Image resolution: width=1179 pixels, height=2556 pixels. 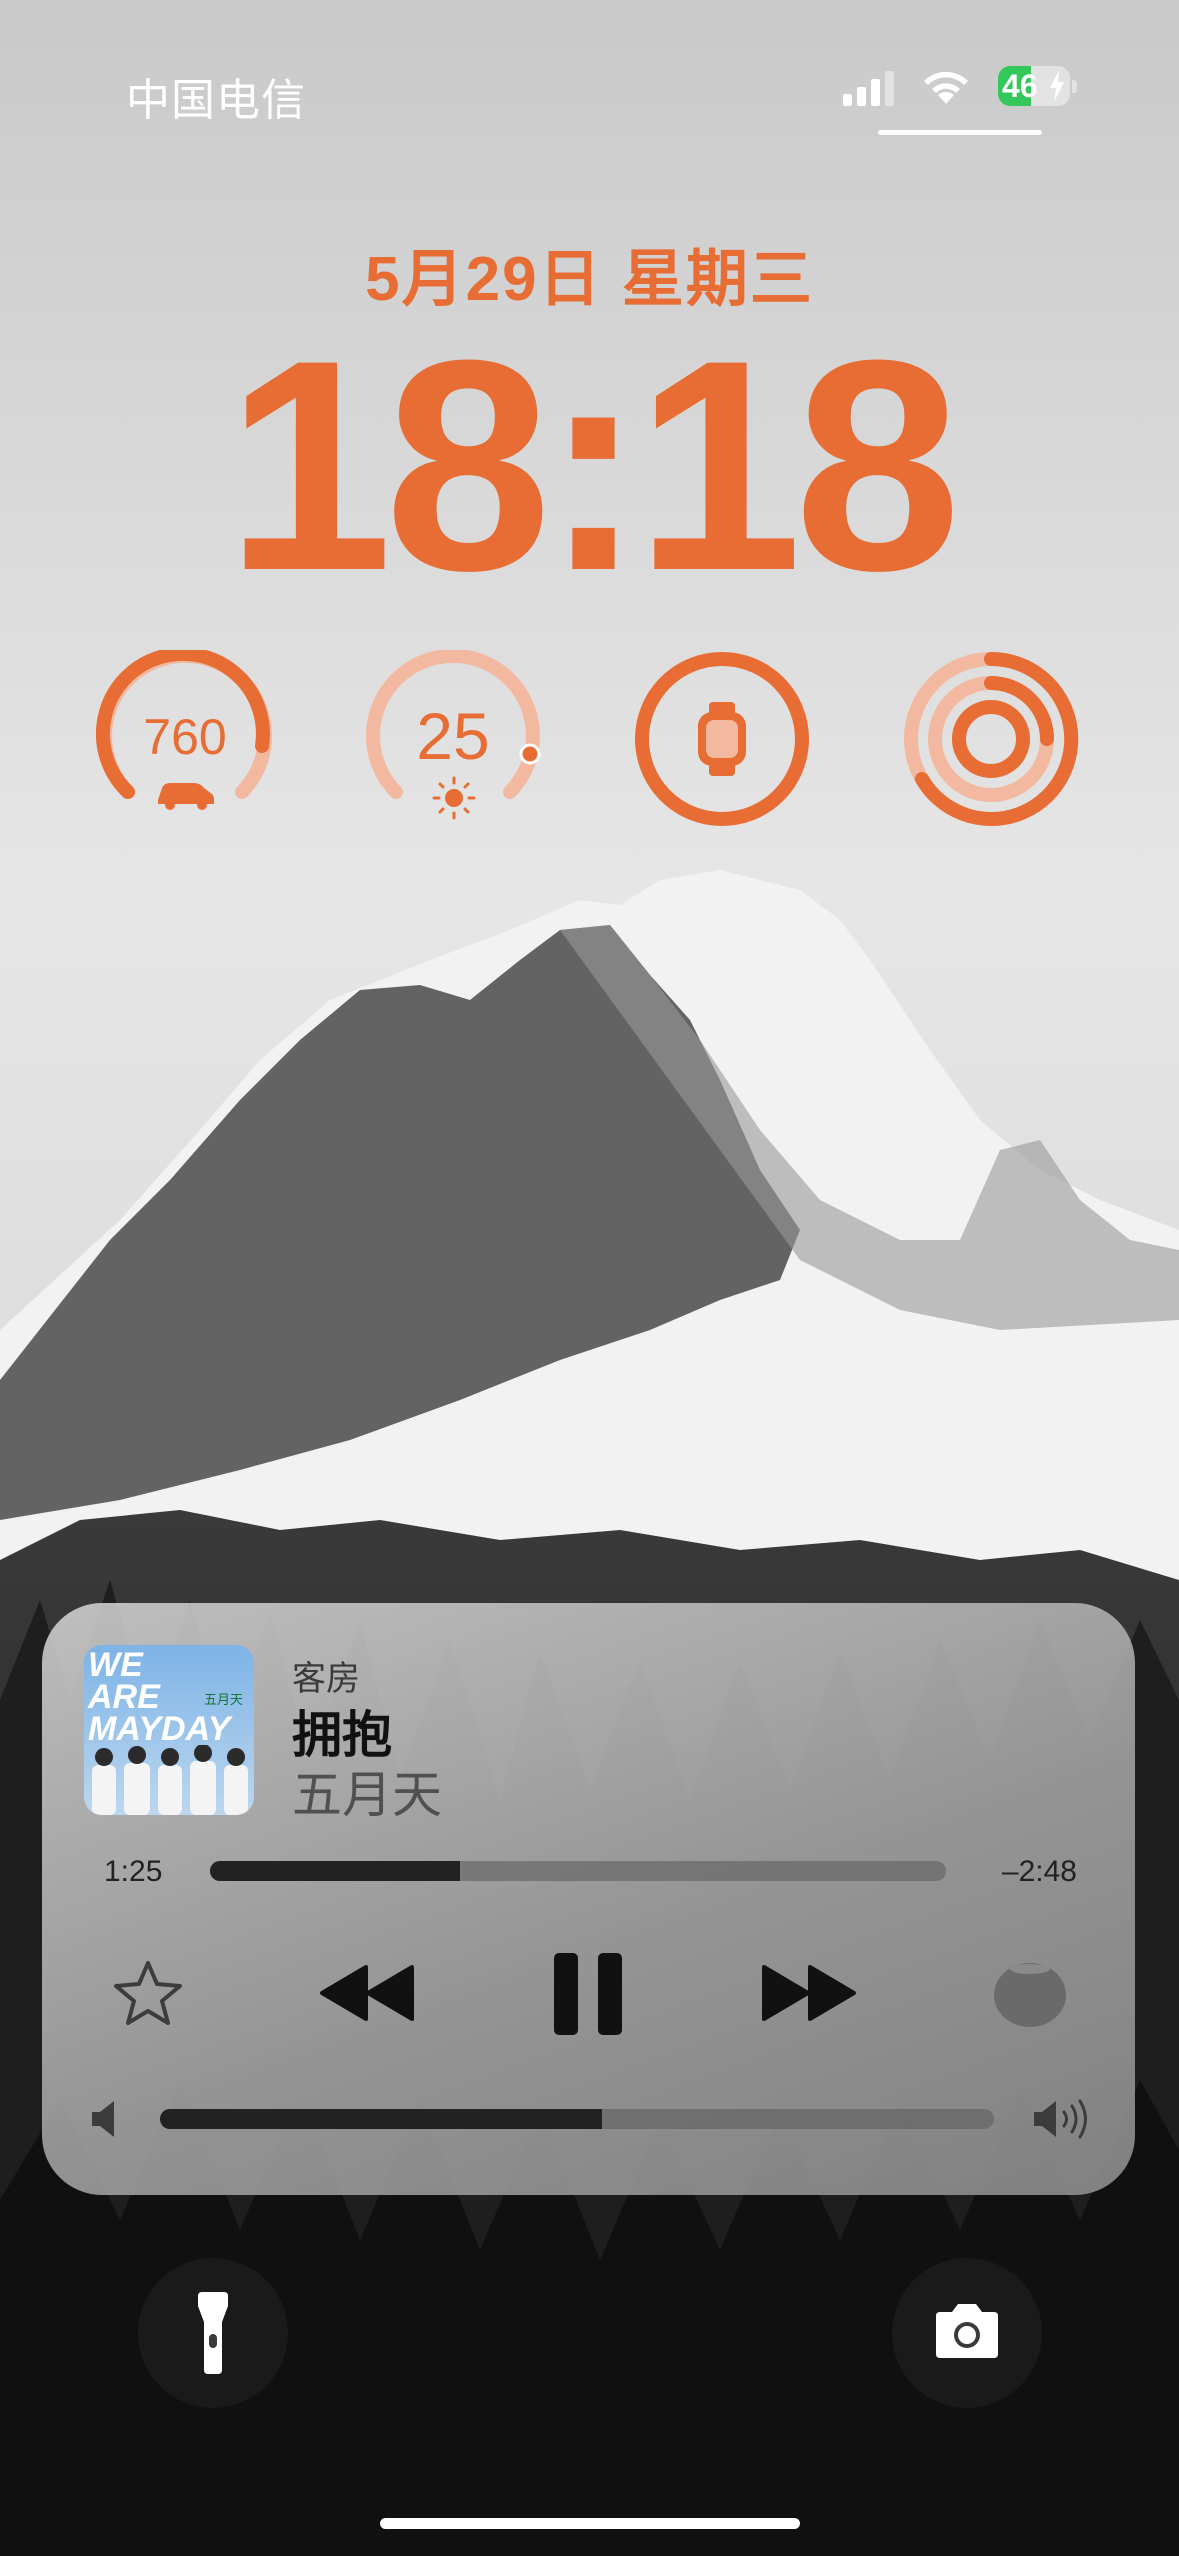 What do you see at coordinates (148, 1993) in the screenshot?
I see `star-icon` at bounding box center [148, 1993].